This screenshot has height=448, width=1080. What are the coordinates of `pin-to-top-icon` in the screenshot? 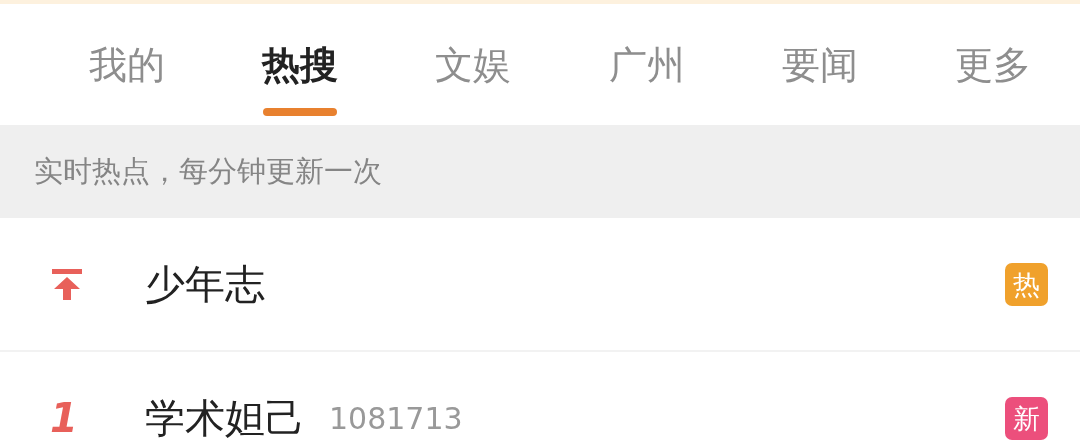 It's located at (67, 284).